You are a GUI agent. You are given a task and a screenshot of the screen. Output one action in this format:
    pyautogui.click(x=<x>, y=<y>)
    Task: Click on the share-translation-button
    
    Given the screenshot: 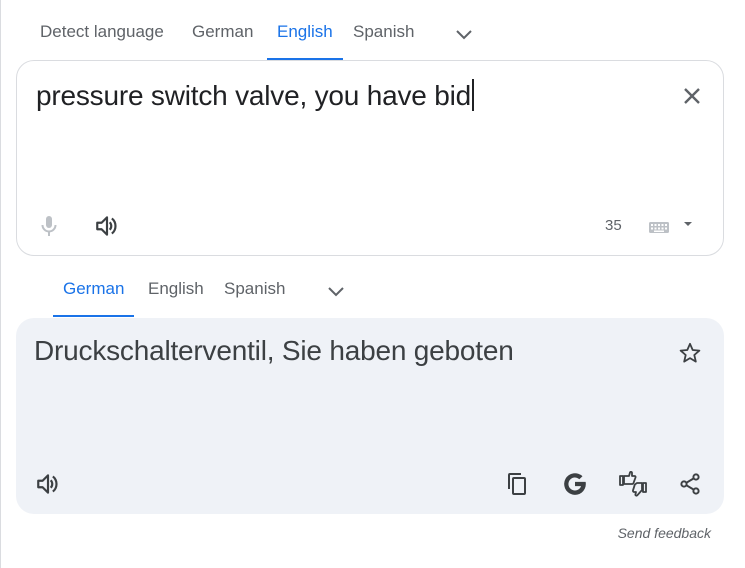 What is the action you would take?
    pyautogui.click(x=690, y=484)
    